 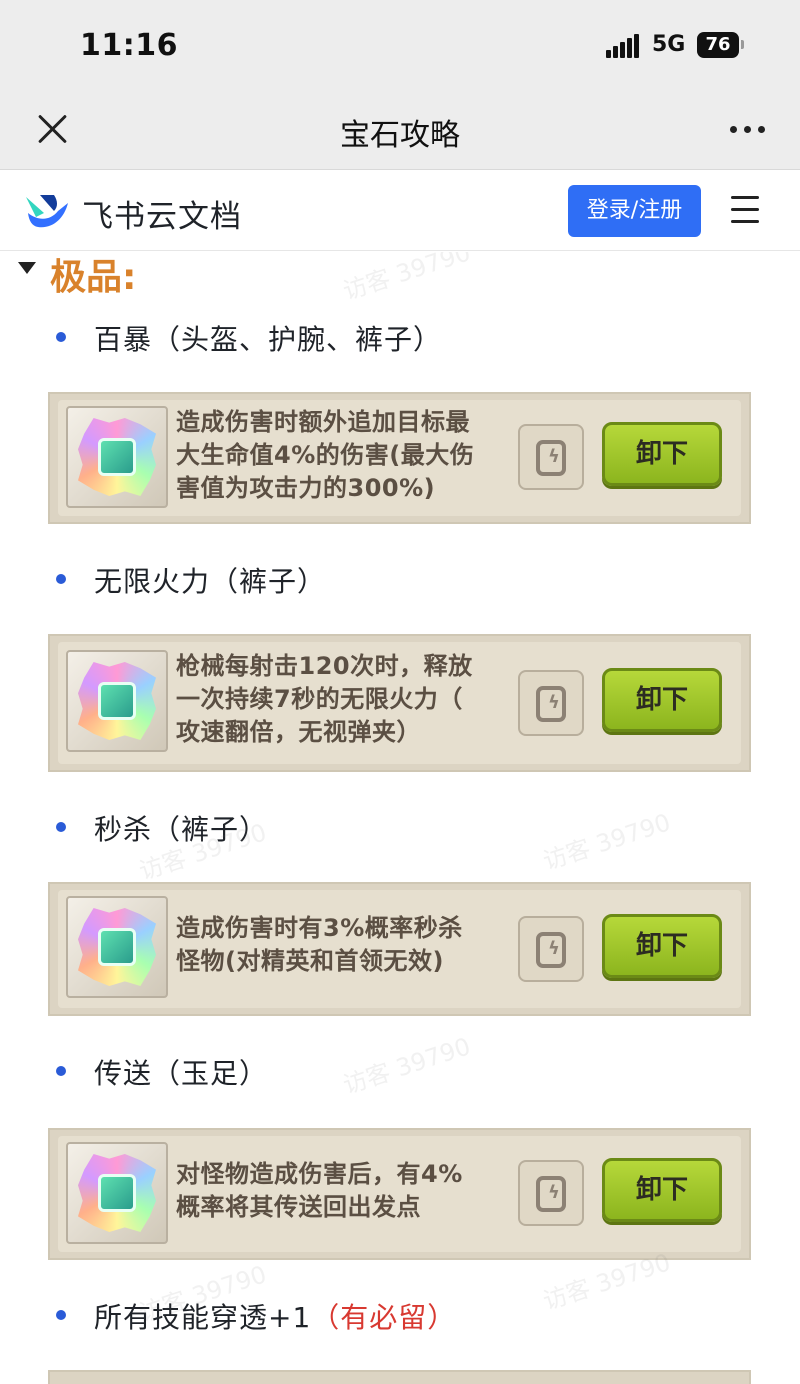 I want to click on battery-level: 76, so click(x=718, y=44).